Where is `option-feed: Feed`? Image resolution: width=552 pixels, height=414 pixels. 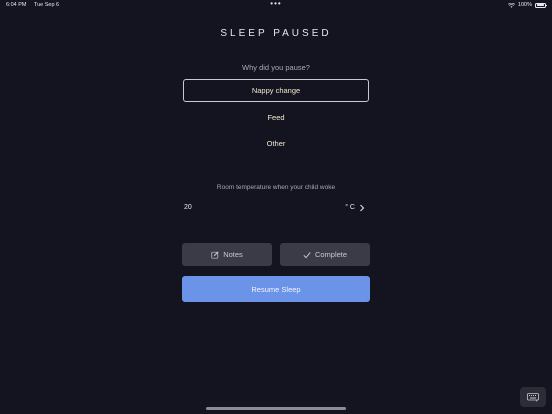 option-feed: Feed is located at coordinates (276, 117).